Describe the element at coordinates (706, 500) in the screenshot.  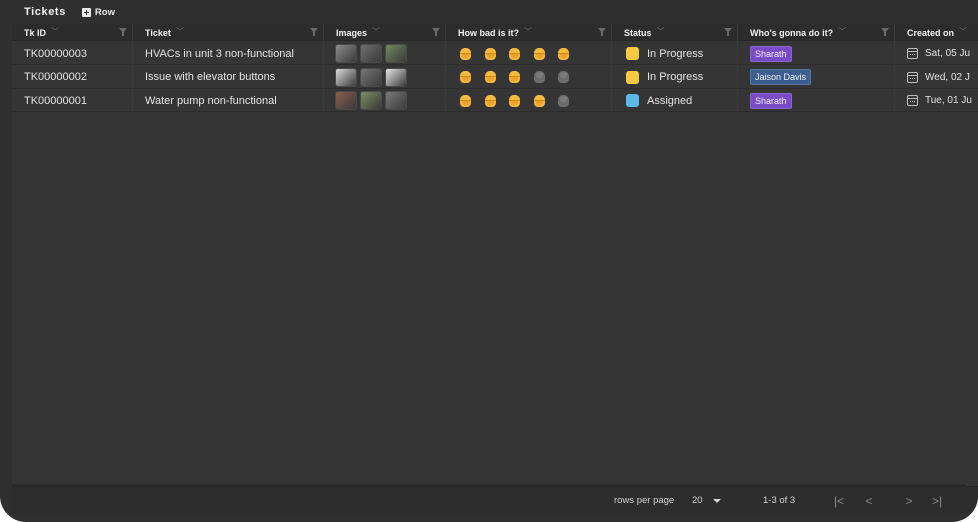
I see `rows-per-page-select: 20` at that location.